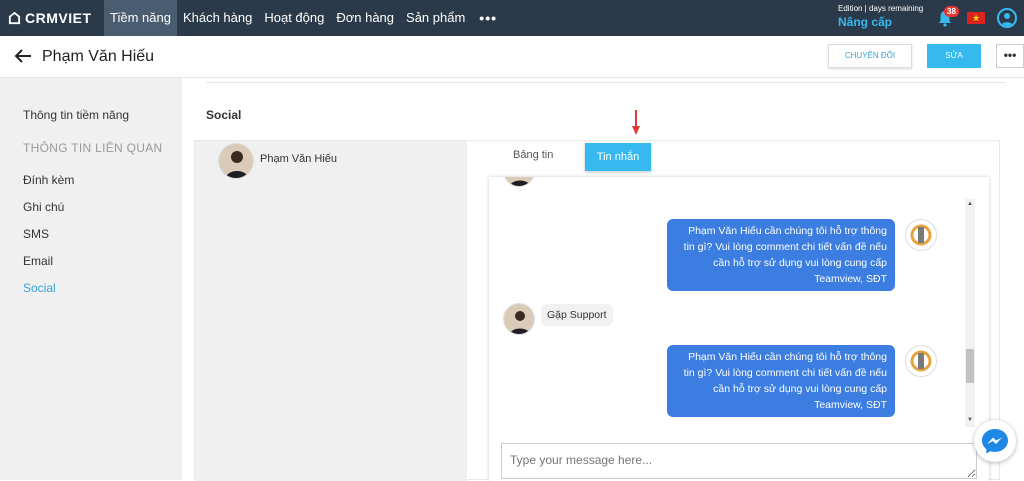 This screenshot has height=481, width=1024. I want to click on scroll-up-icon: ▲, so click(970, 204).